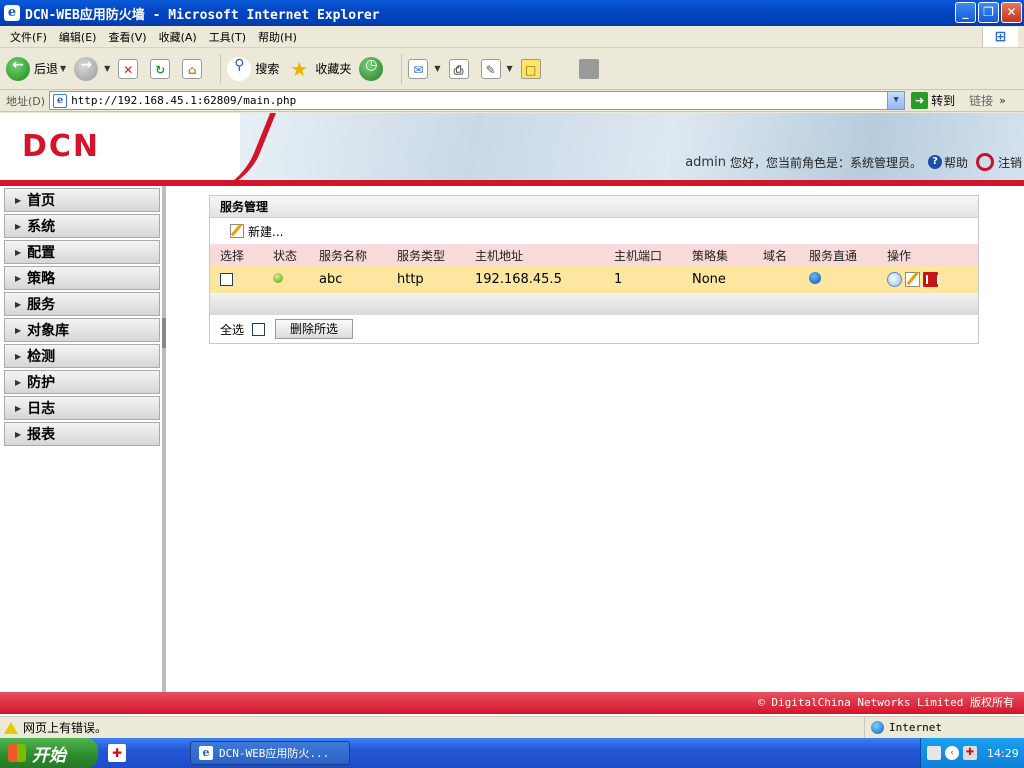 This screenshot has height=768, width=1024. What do you see at coordinates (896, 100) in the screenshot?
I see `address-dropdown-icon: ▼` at bounding box center [896, 100].